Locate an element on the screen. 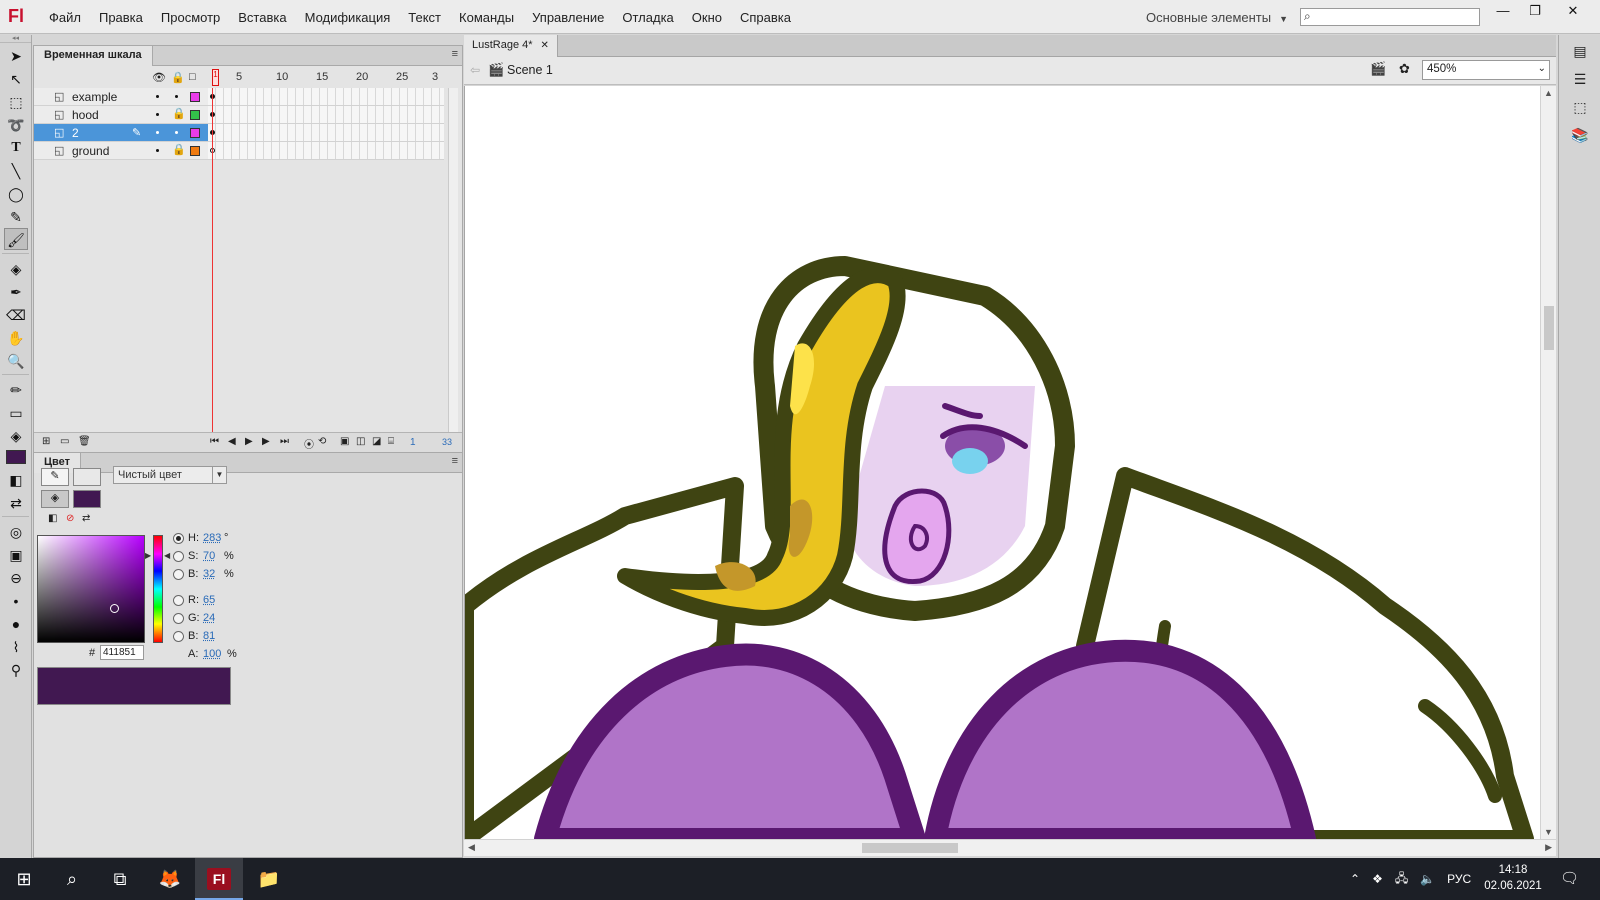  alpha-value: 100 is located at coordinates (212, 654).